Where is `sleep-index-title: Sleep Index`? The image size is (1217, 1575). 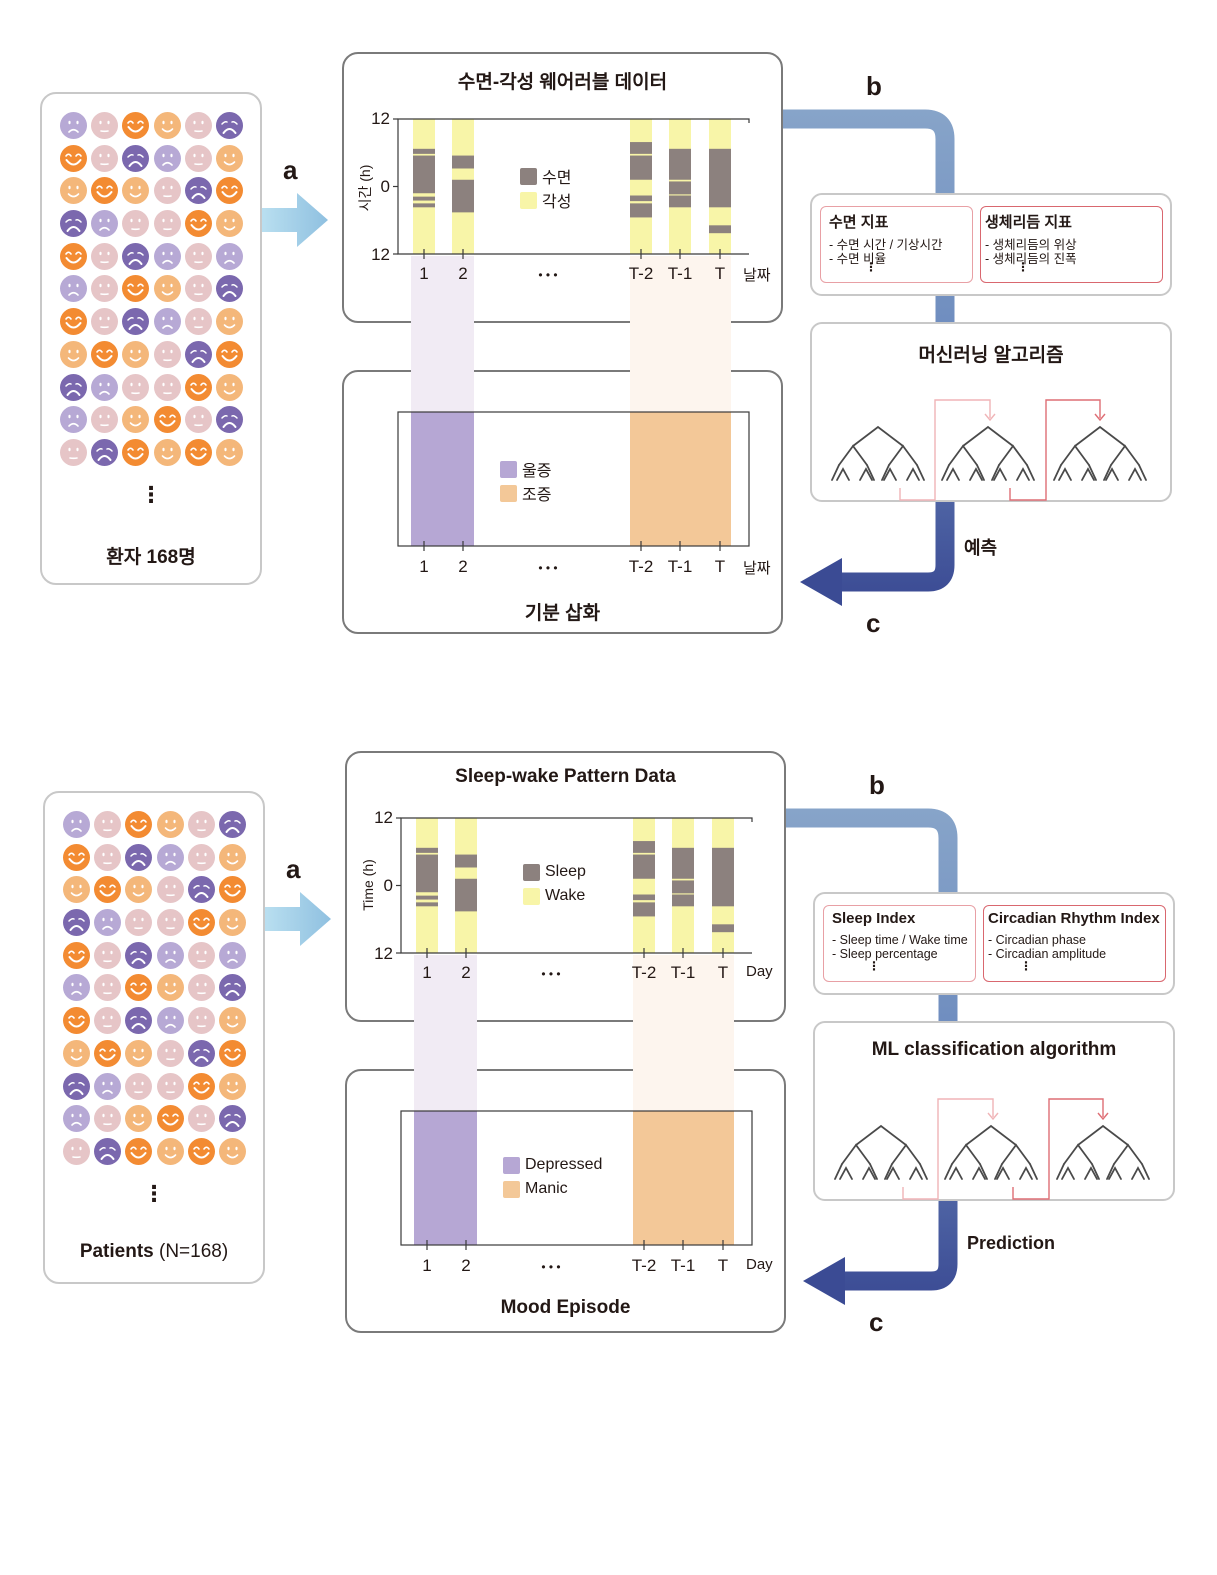
sleep-index-title: Sleep Index is located at coordinates (874, 918).